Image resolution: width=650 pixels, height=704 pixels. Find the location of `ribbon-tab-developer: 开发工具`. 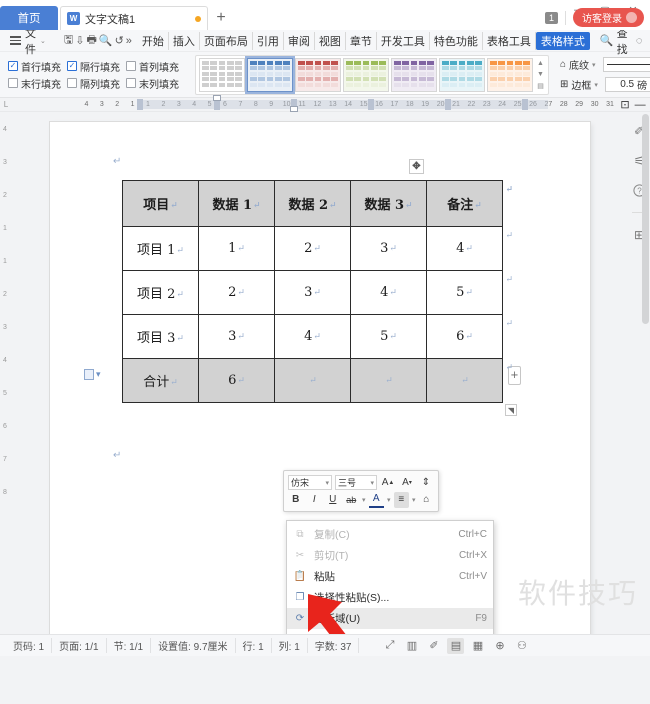

ribbon-tab-developer: 开发工具 is located at coordinates (403, 40).